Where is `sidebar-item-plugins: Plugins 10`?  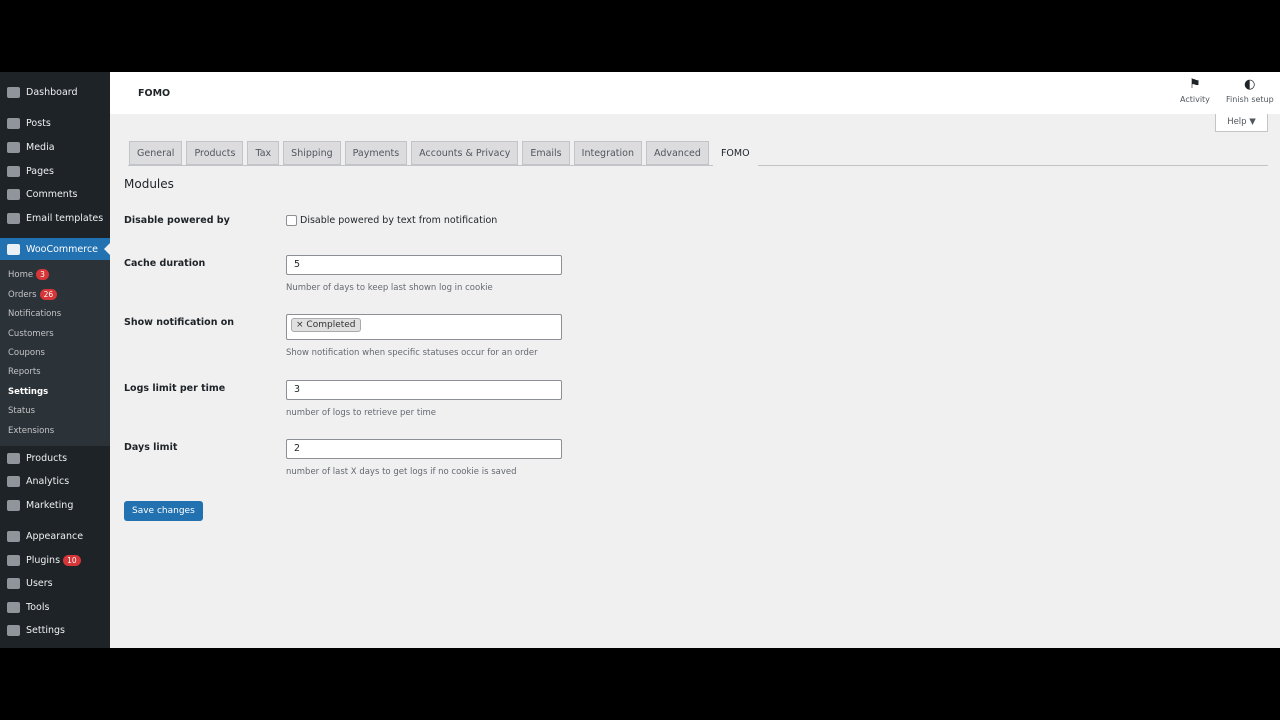
sidebar-item-plugins: Plugins 10 is located at coordinates (55, 560).